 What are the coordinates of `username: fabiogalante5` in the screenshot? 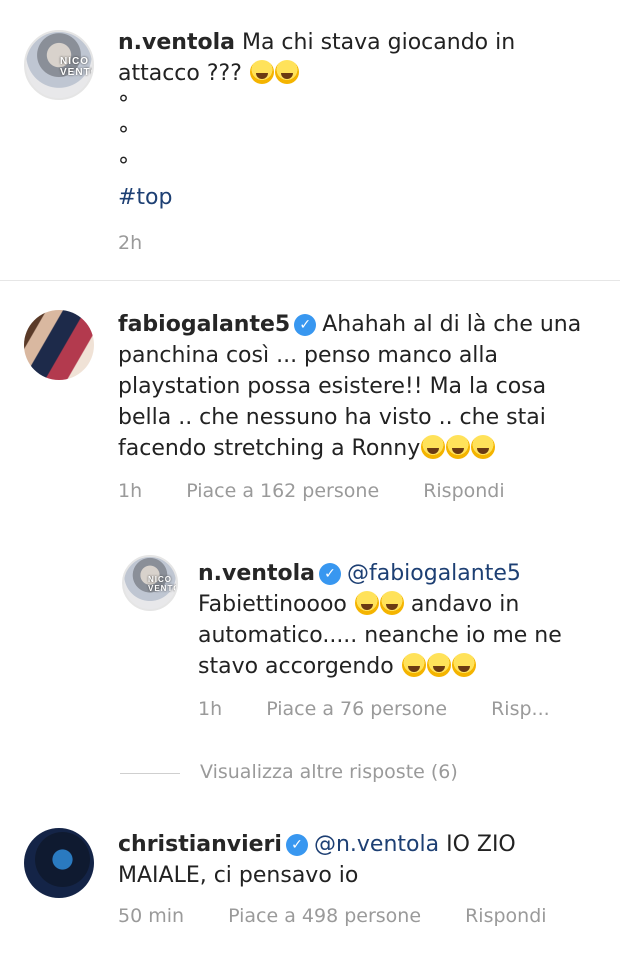 It's located at (204, 324).